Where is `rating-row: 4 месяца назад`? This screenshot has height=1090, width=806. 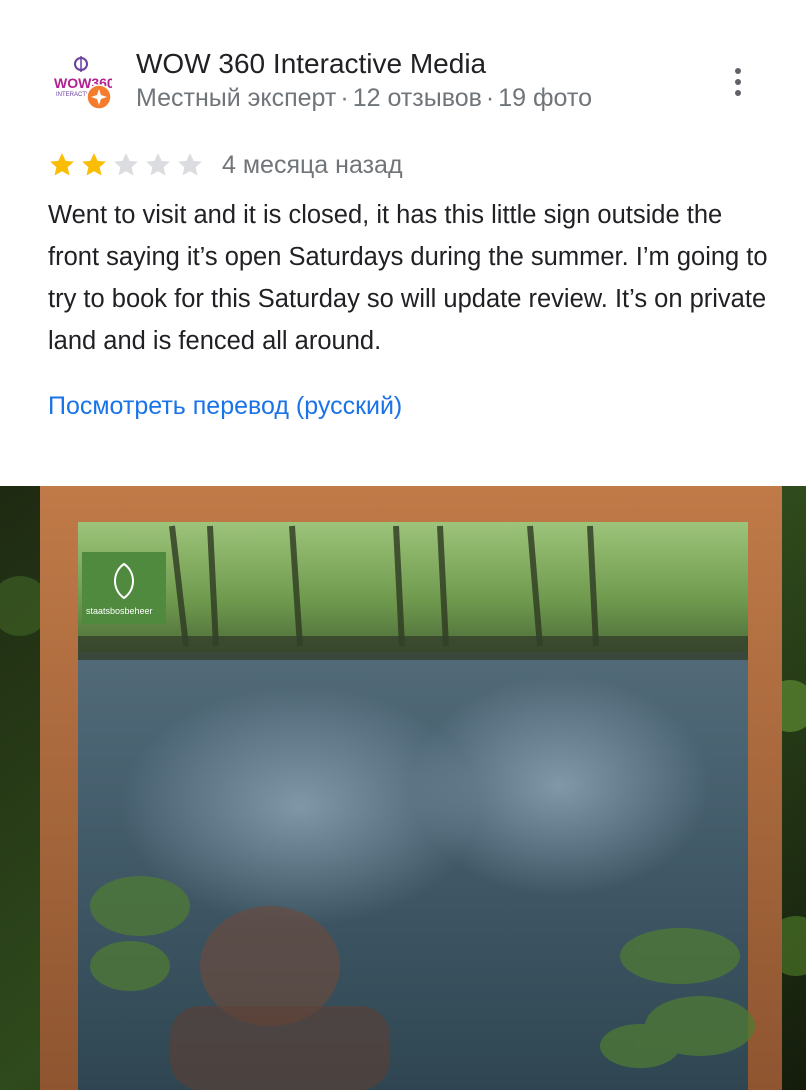
rating-row: 4 месяца назад is located at coordinates (224, 165).